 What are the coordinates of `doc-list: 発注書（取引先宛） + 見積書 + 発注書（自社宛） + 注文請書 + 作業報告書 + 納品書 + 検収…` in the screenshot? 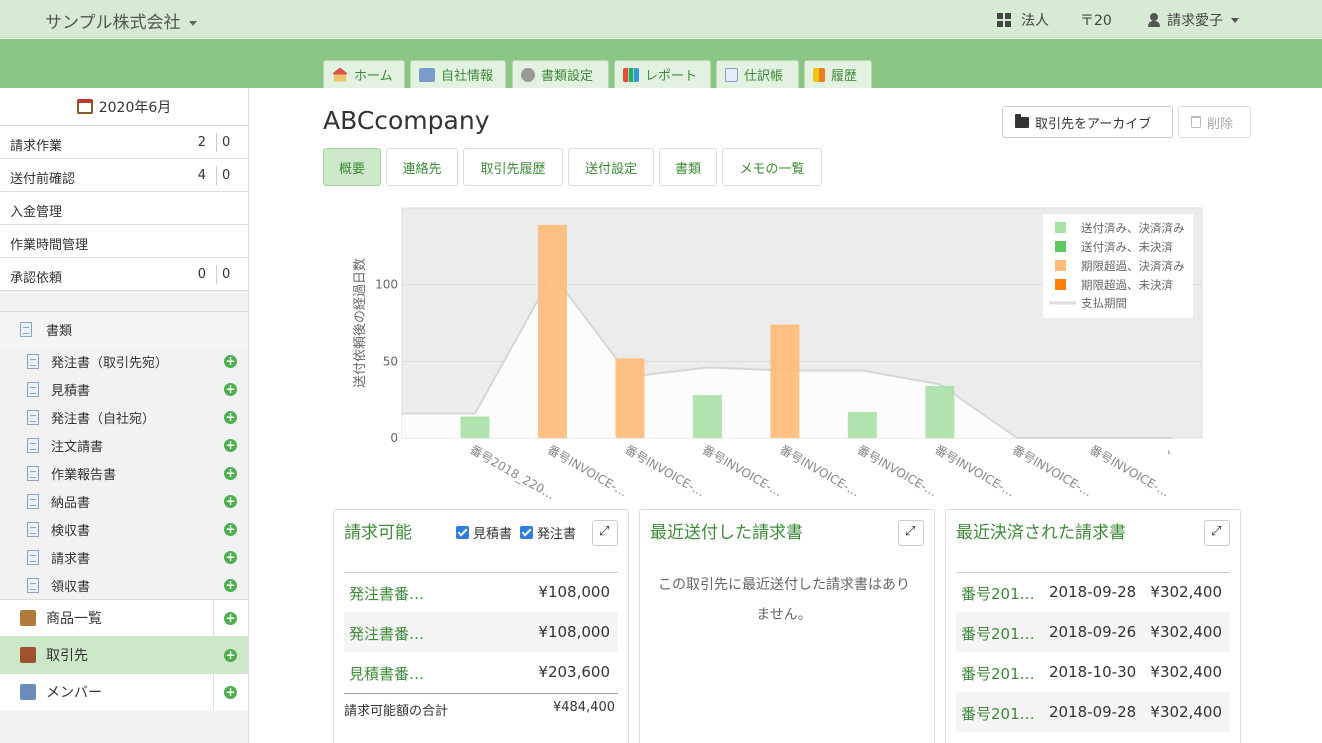 It's located at (124, 473).